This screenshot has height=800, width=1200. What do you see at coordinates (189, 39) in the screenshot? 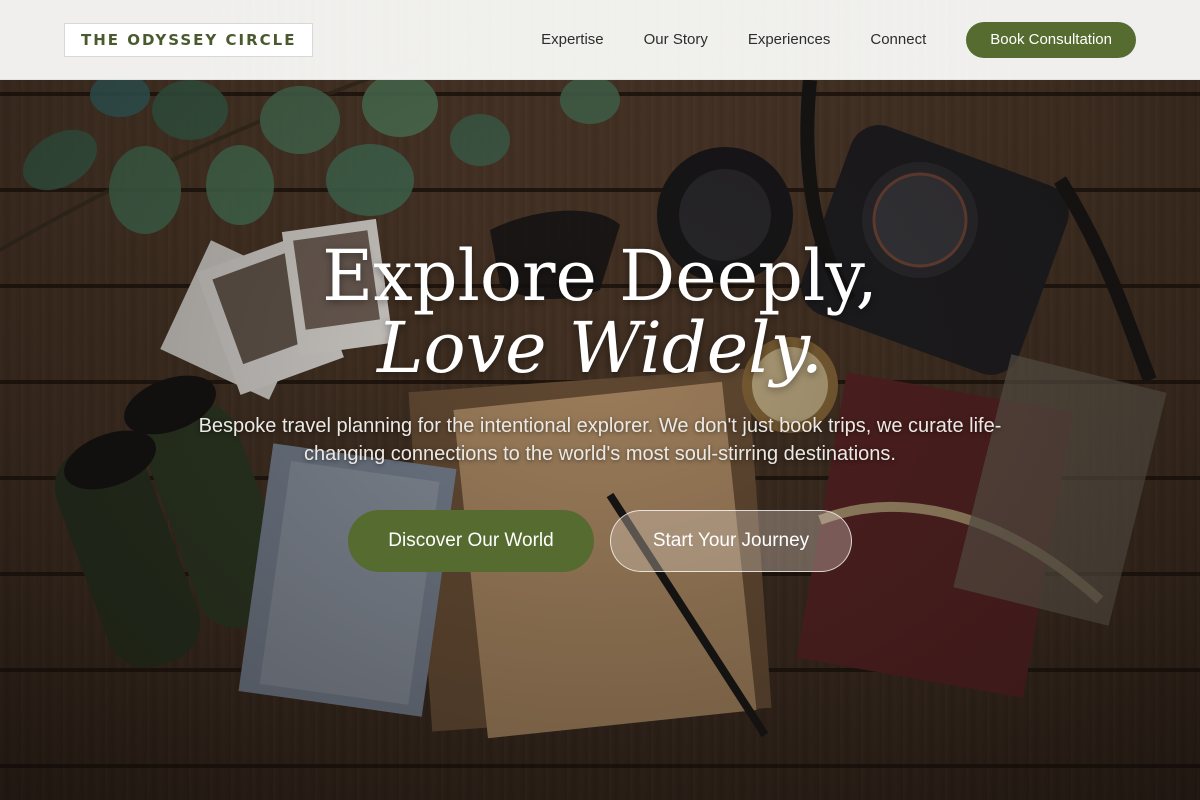
I see `site-logo: THE ODYSSEY CIRCLE` at bounding box center [189, 39].